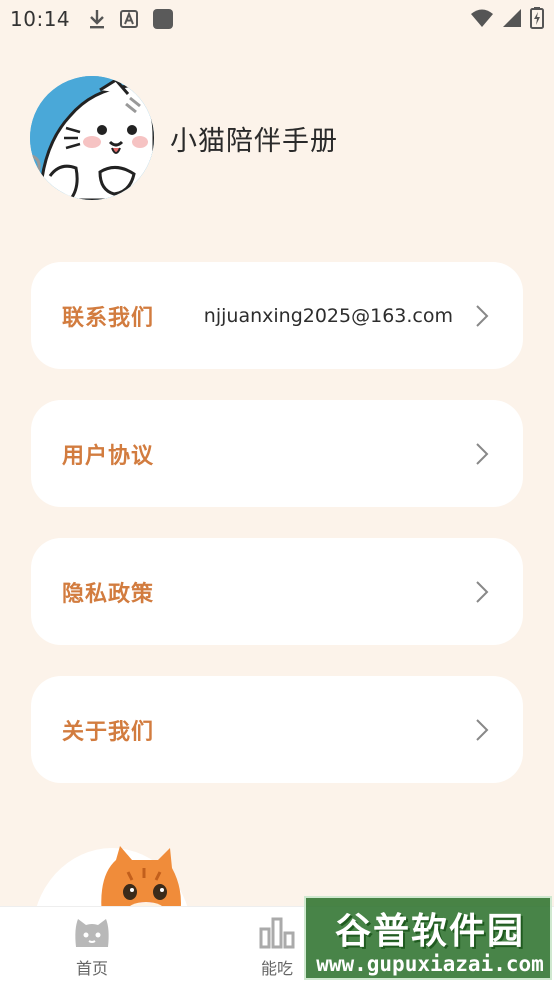  I want to click on nav-label: 首页, so click(91, 968).